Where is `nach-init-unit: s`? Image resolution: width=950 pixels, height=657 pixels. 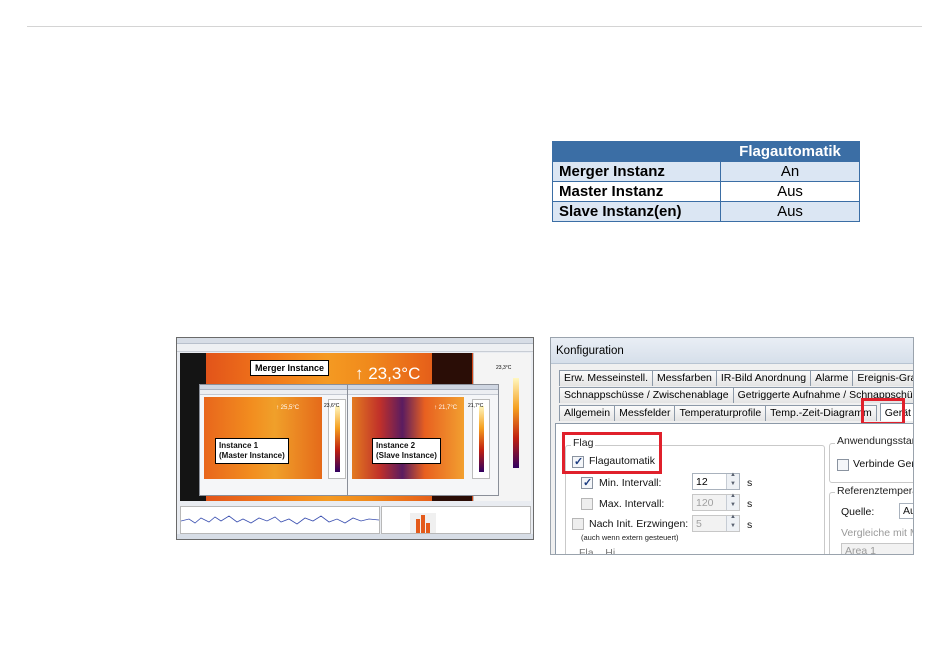 nach-init-unit: s is located at coordinates (750, 525).